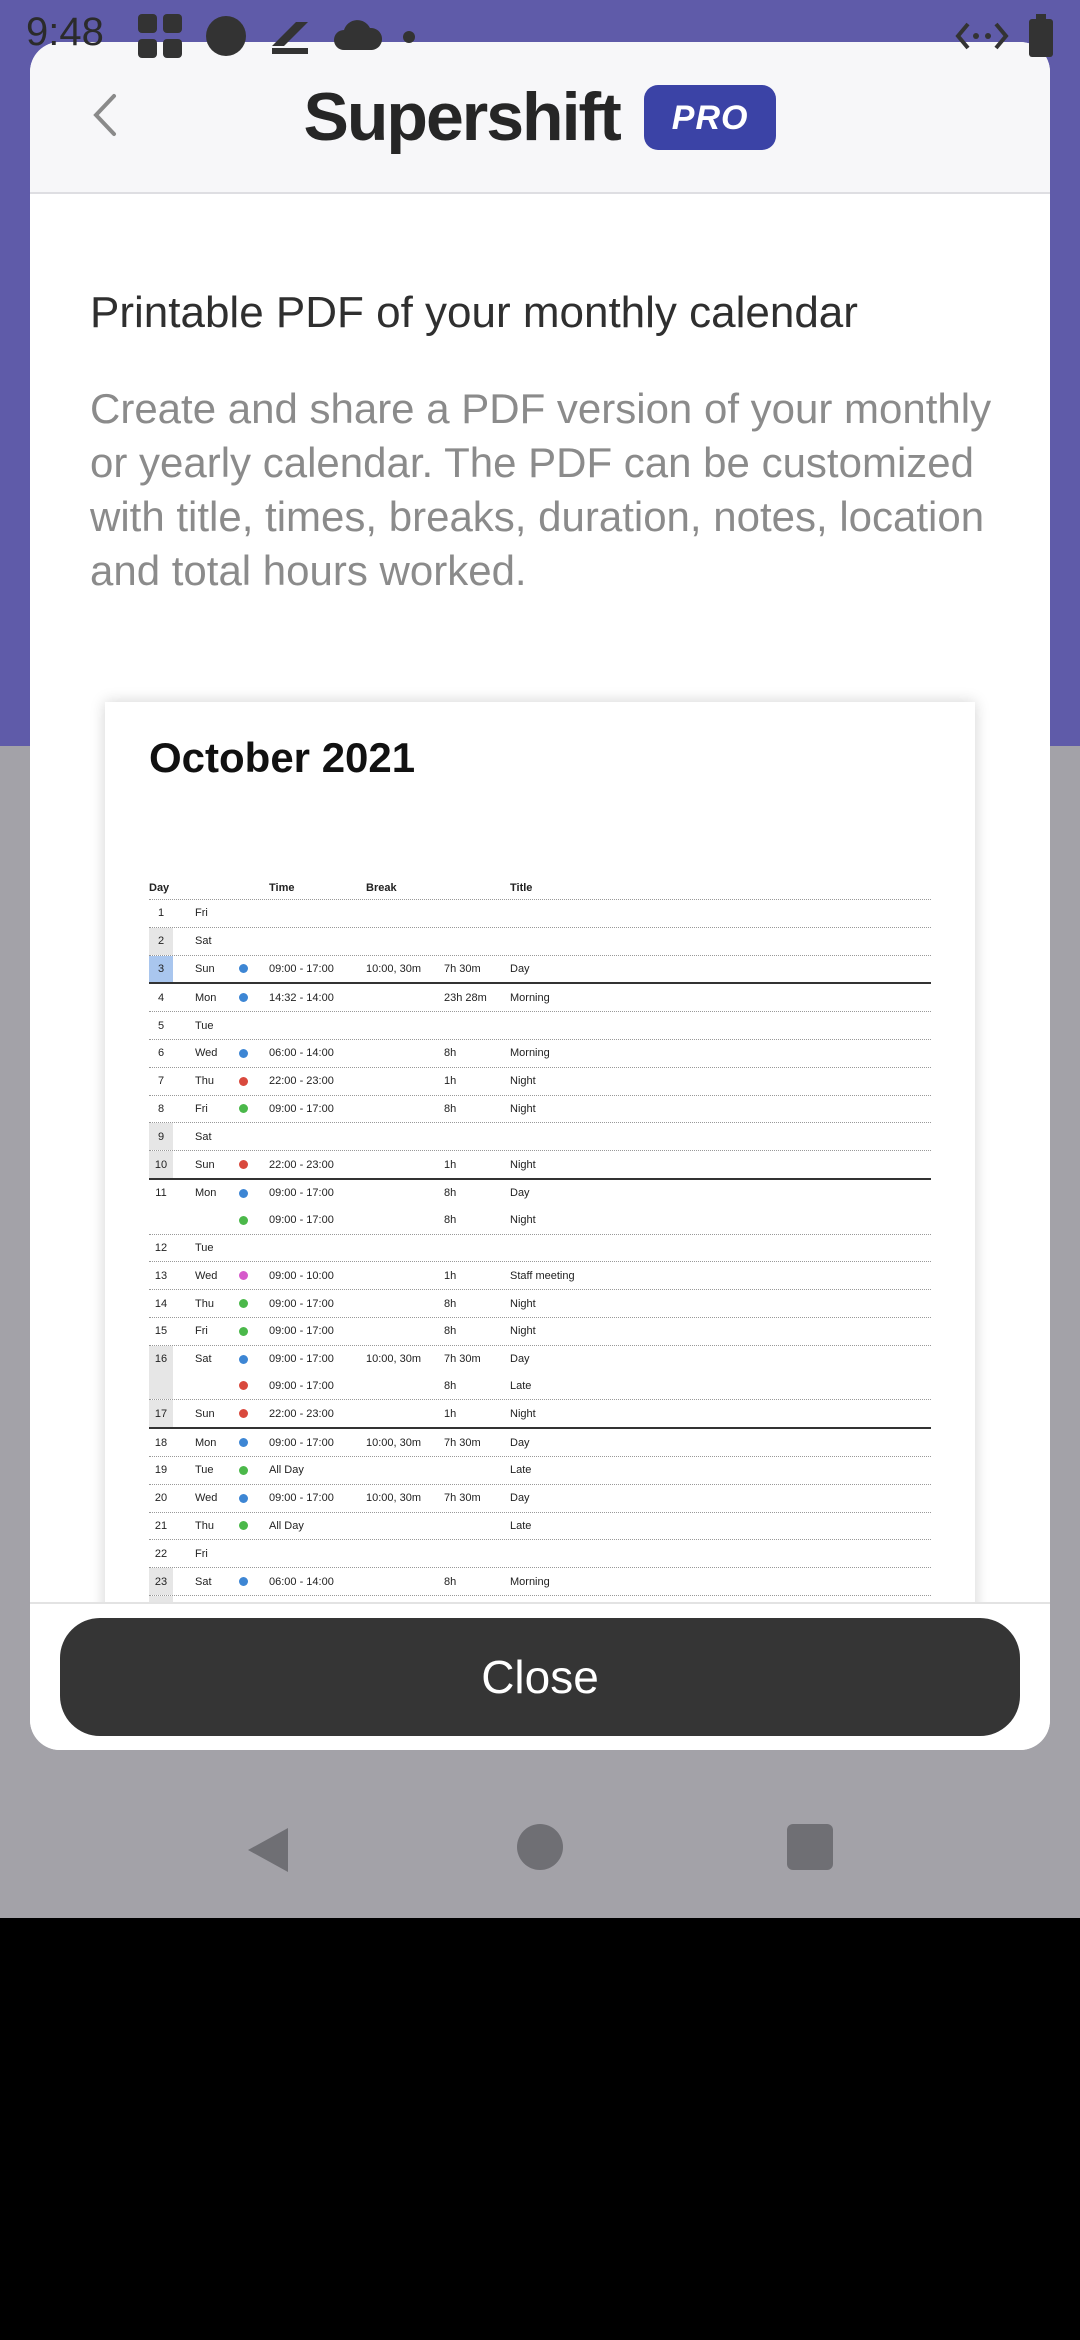  I want to click on cell-duration: 1h, so click(450, 1164).